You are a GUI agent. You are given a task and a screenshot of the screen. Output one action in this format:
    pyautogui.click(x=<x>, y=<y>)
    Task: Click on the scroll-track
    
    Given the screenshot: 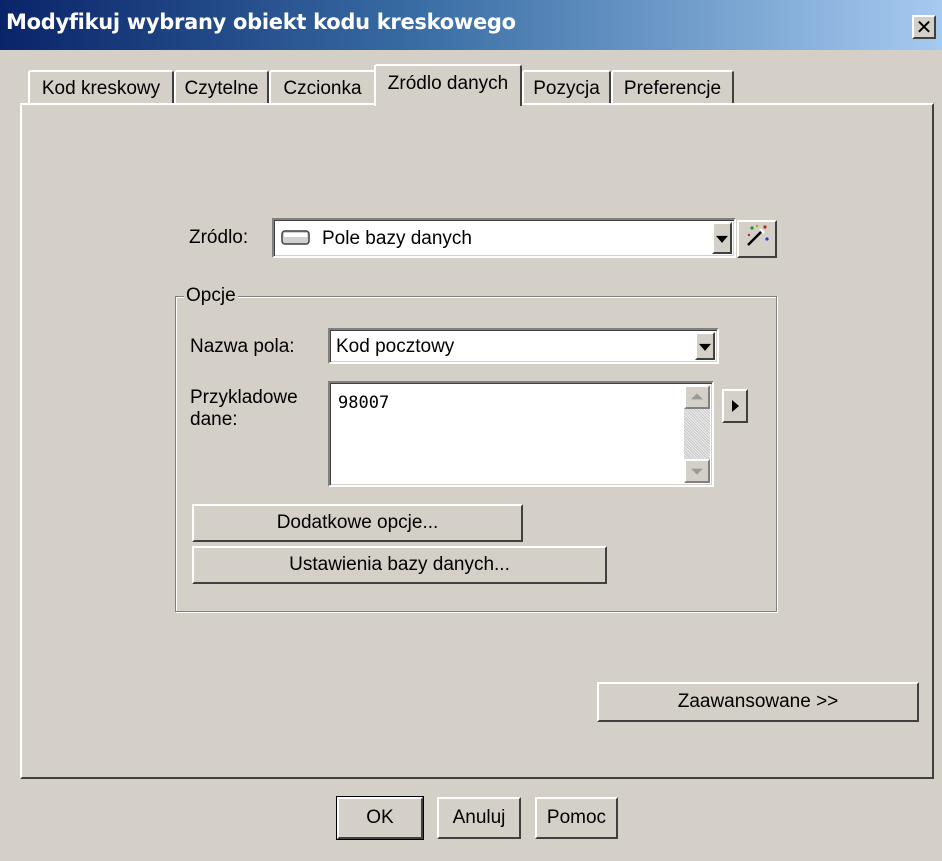 What is the action you would take?
    pyautogui.click(x=697, y=434)
    